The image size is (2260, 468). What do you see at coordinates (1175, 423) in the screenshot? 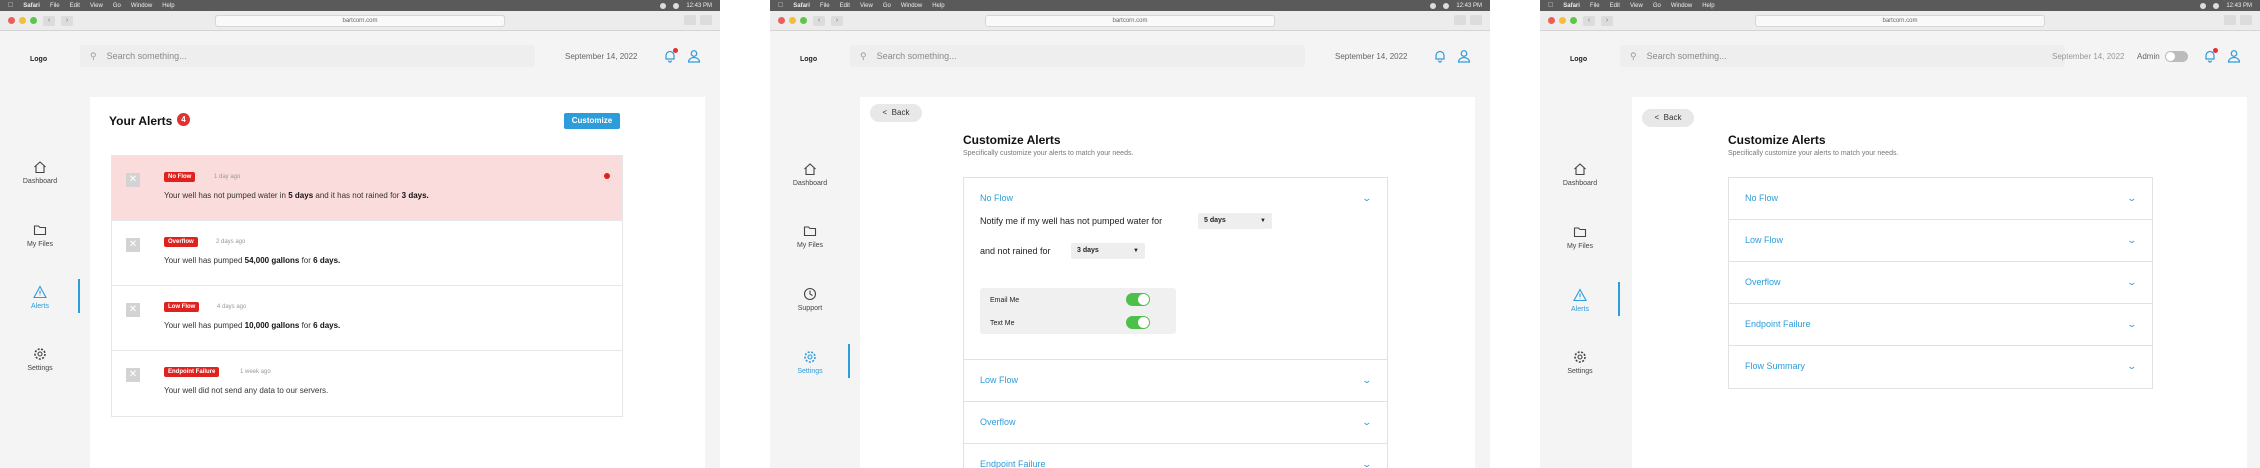
I see `accordion-overflow: Overflow ⌄` at bounding box center [1175, 423].